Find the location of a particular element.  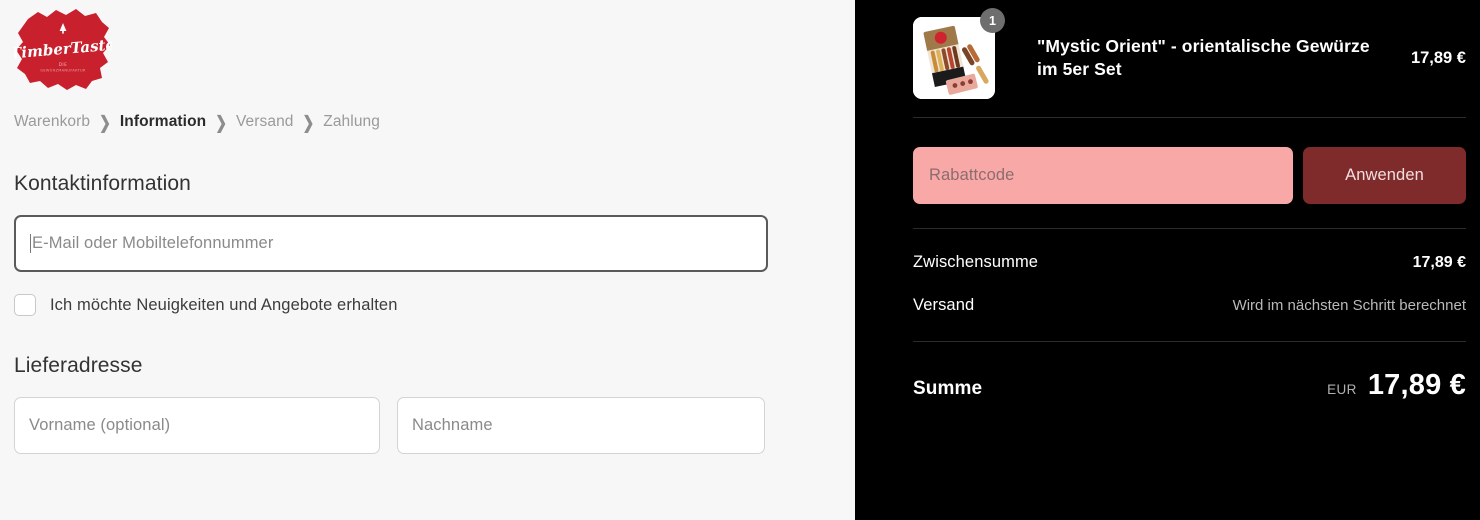

breadcrumb-item-information: Information is located at coordinates (163, 122).